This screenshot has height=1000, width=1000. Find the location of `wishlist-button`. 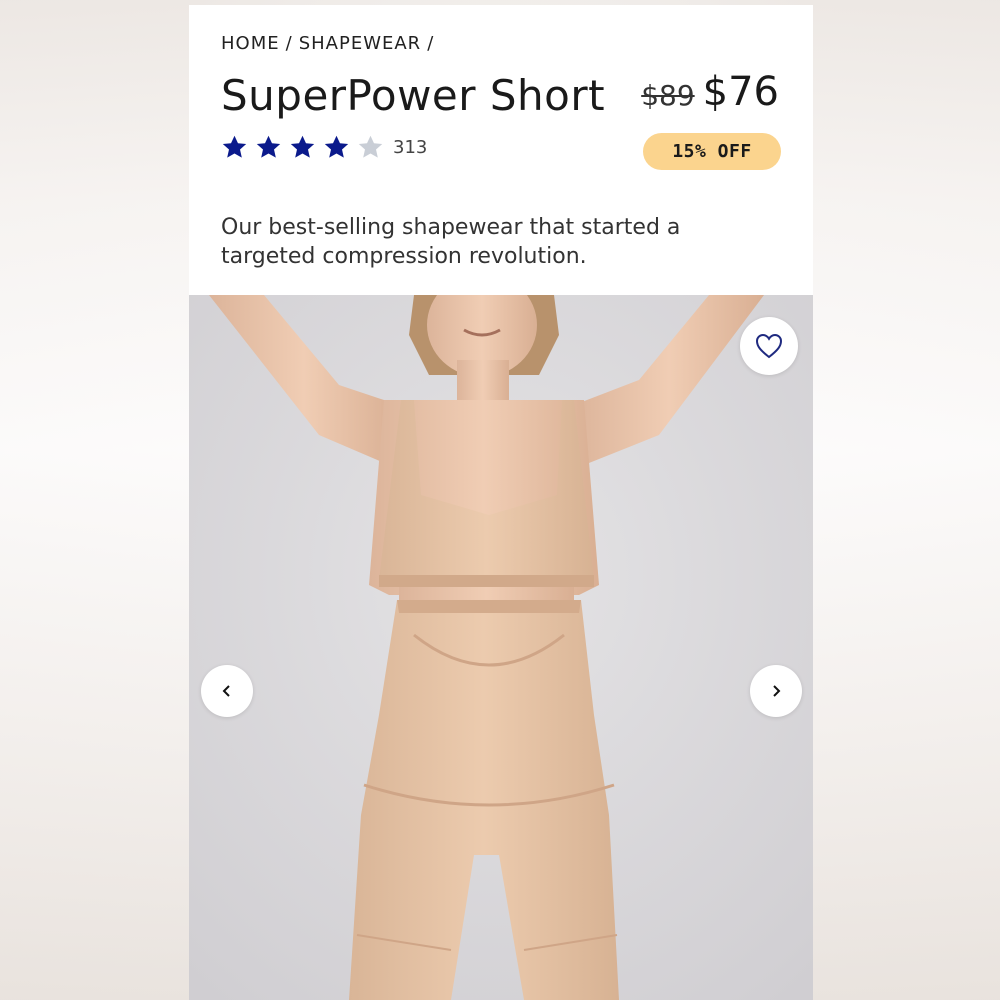

wishlist-button is located at coordinates (769, 346).